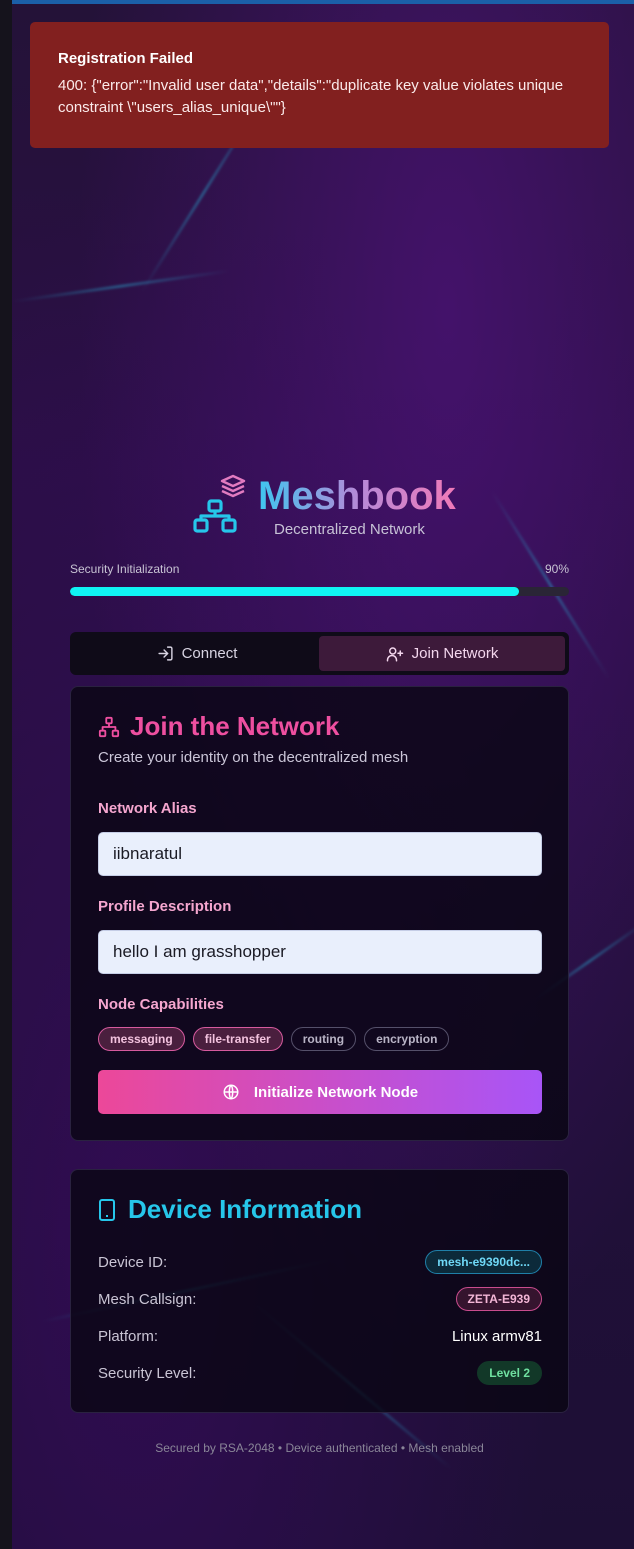  I want to click on window-edge, so click(6, 774).